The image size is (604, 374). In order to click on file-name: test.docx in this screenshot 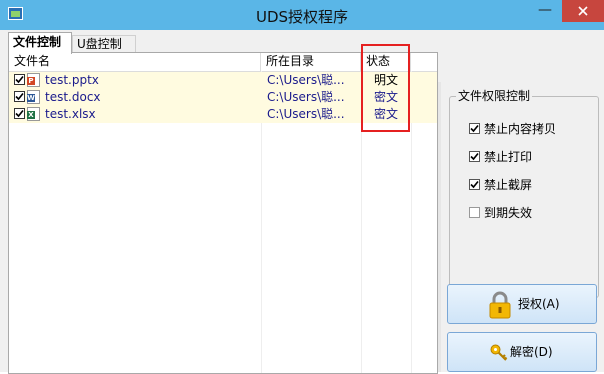, I will do `click(73, 97)`.